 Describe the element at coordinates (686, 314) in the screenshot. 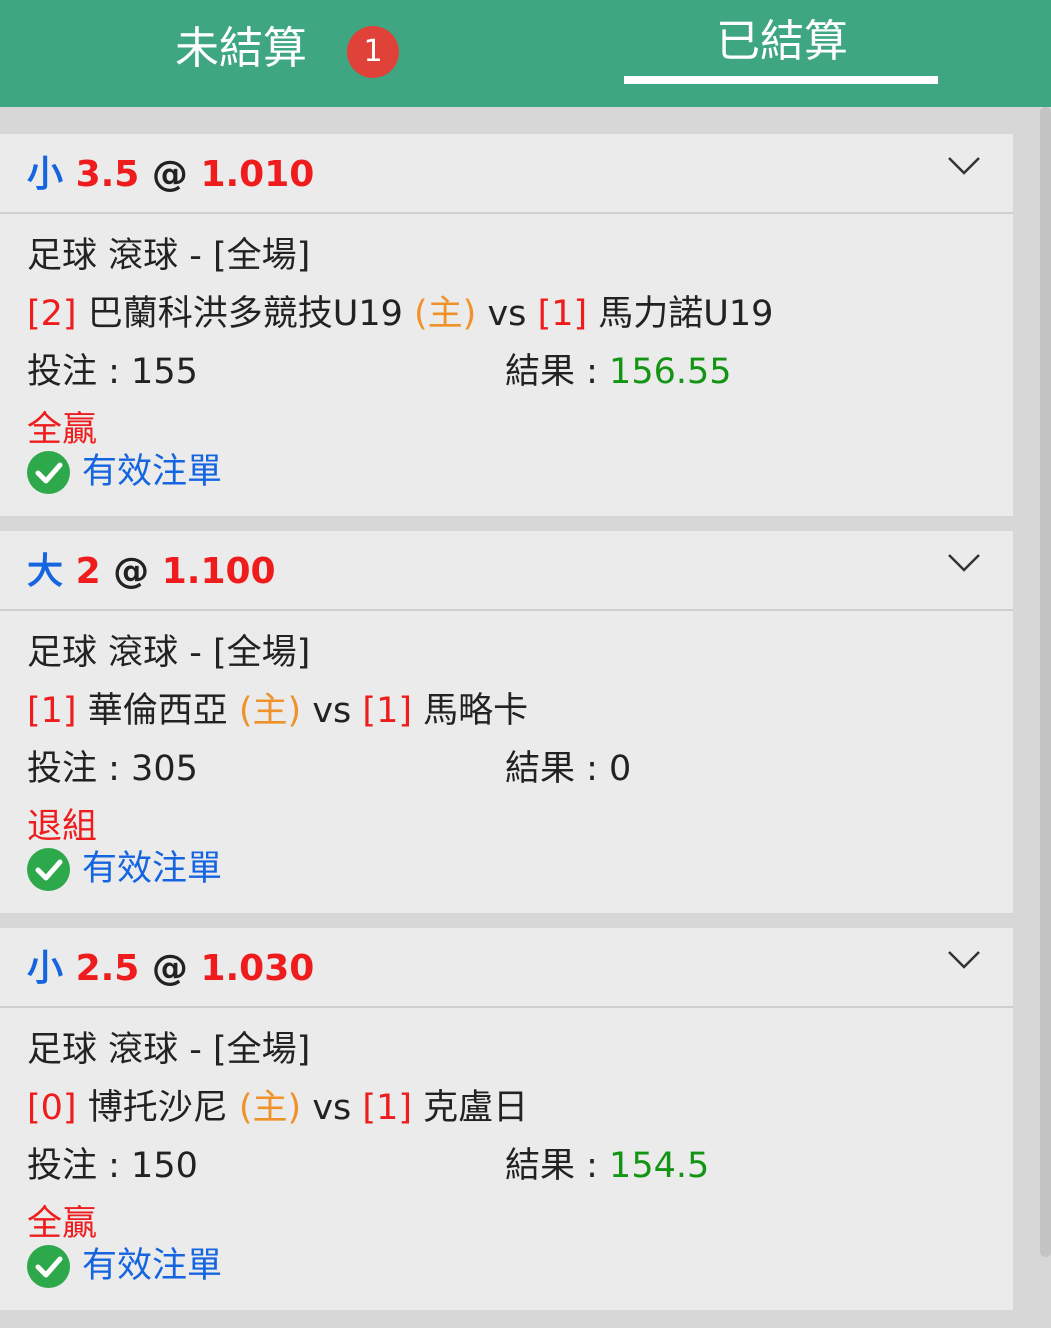

I see `away-team: 馬力諾U19` at that location.